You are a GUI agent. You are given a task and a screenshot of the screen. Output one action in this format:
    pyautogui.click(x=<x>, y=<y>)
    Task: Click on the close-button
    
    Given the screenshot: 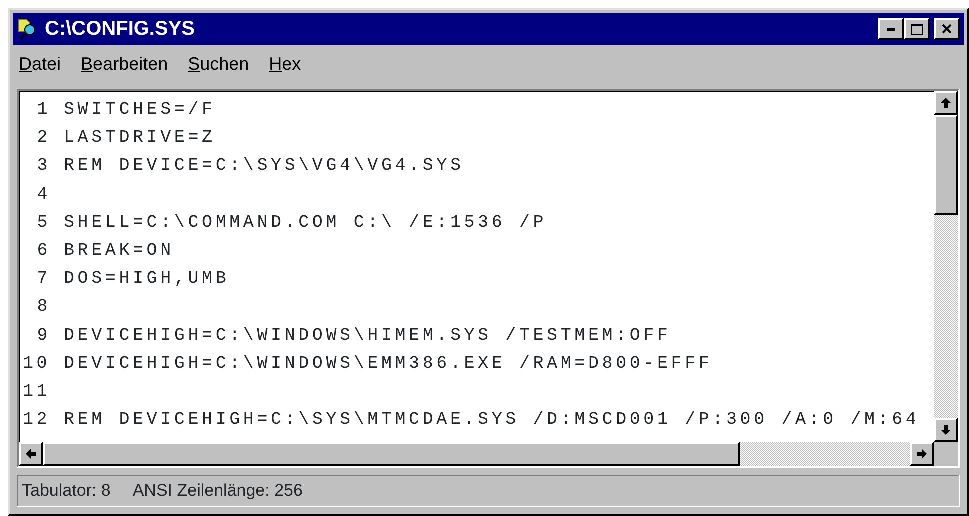 What is the action you would take?
    pyautogui.click(x=947, y=29)
    